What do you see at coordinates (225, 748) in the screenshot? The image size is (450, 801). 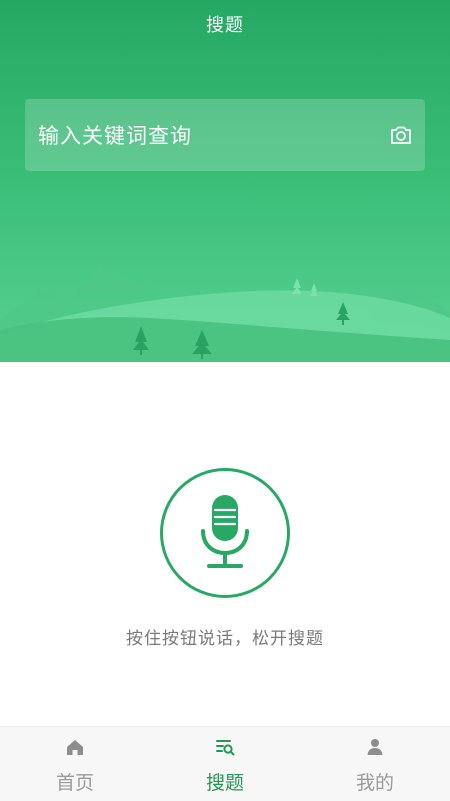 I see `search-list-icon` at bounding box center [225, 748].